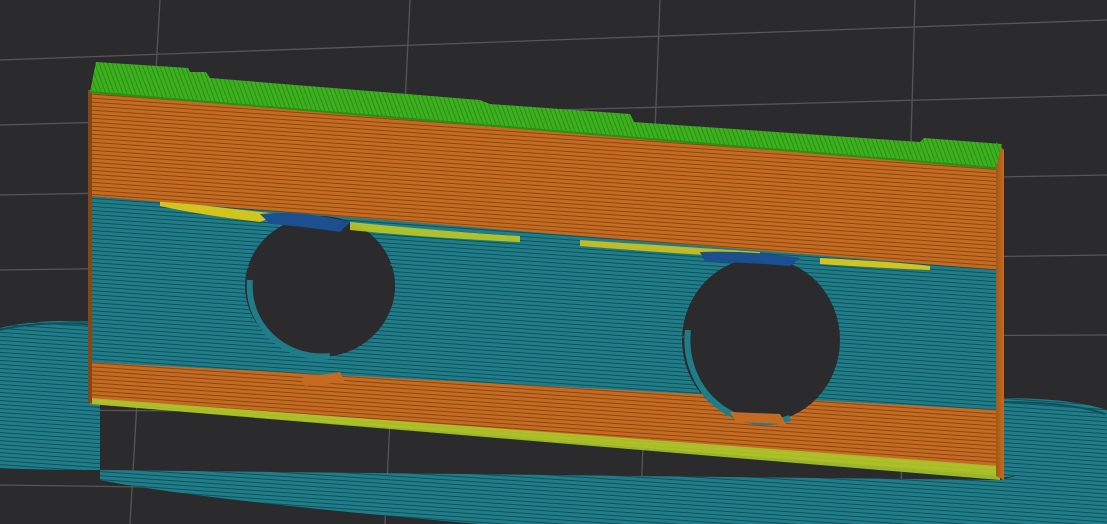 This screenshot has height=524, width=1107. What do you see at coordinates (1000, 311) in the screenshot?
I see `part-right-face` at bounding box center [1000, 311].